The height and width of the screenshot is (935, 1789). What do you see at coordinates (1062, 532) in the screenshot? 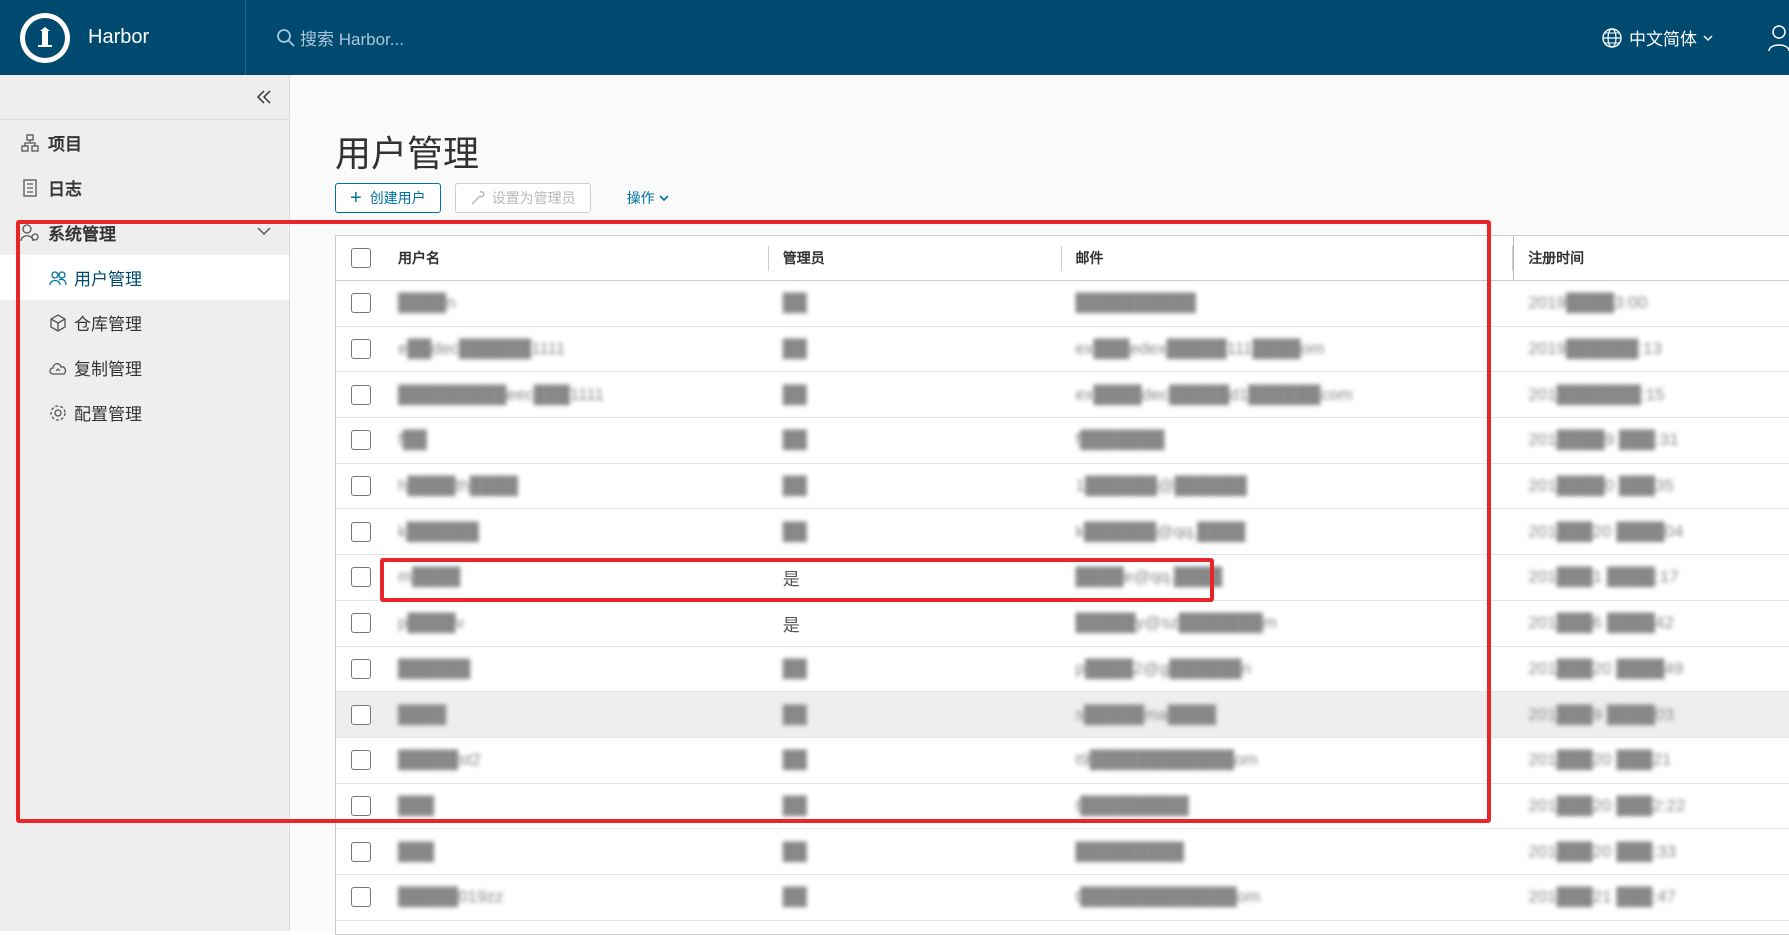
I see `table-row: k██████ ██ k██████@qq.████ 201███20 ████04` at bounding box center [1062, 532].